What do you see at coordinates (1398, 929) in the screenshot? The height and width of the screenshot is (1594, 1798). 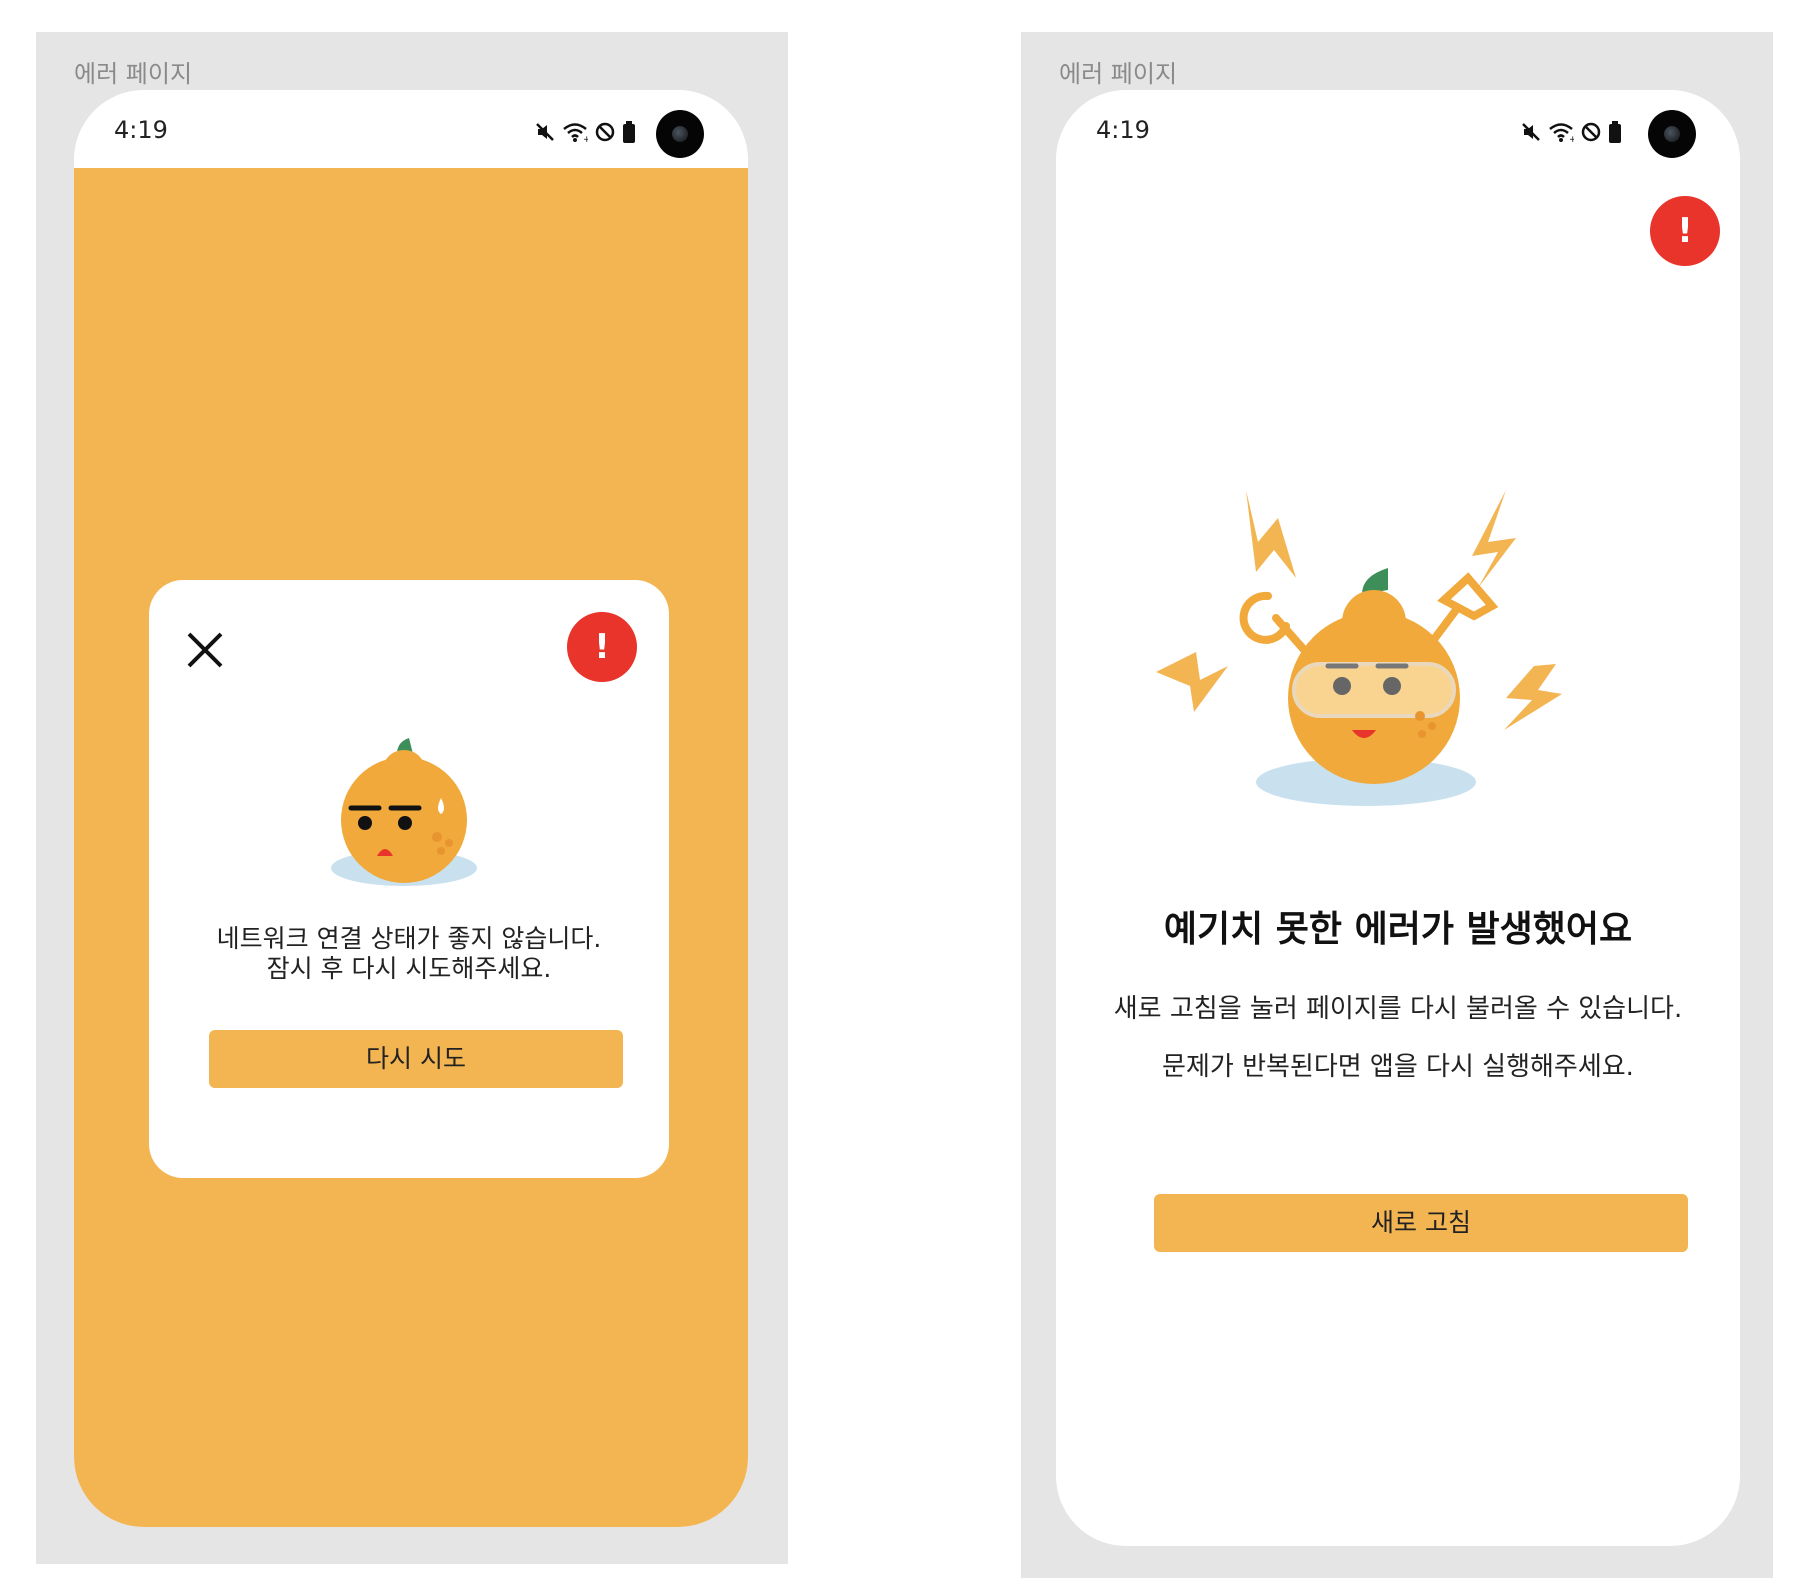 I see `error-title: 예기치 못한 에러가 발생했어요` at bounding box center [1398, 929].